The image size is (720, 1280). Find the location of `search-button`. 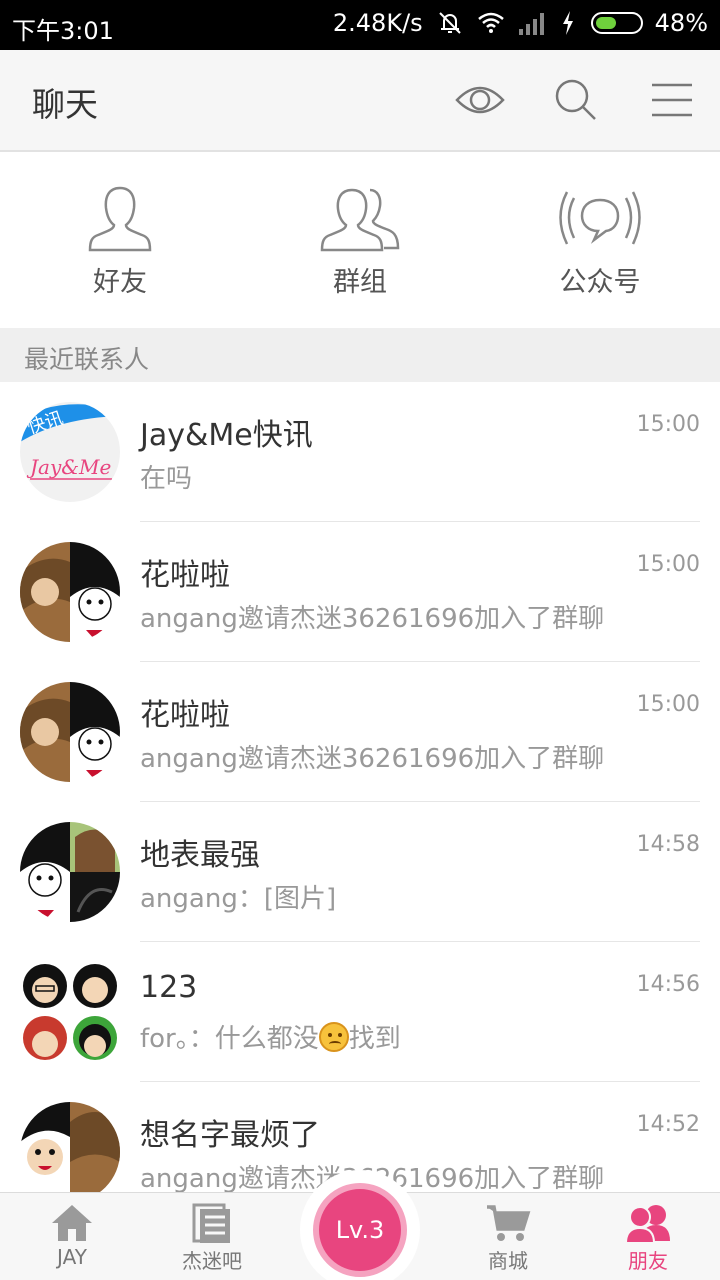

search-button is located at coordinates (576, 100).